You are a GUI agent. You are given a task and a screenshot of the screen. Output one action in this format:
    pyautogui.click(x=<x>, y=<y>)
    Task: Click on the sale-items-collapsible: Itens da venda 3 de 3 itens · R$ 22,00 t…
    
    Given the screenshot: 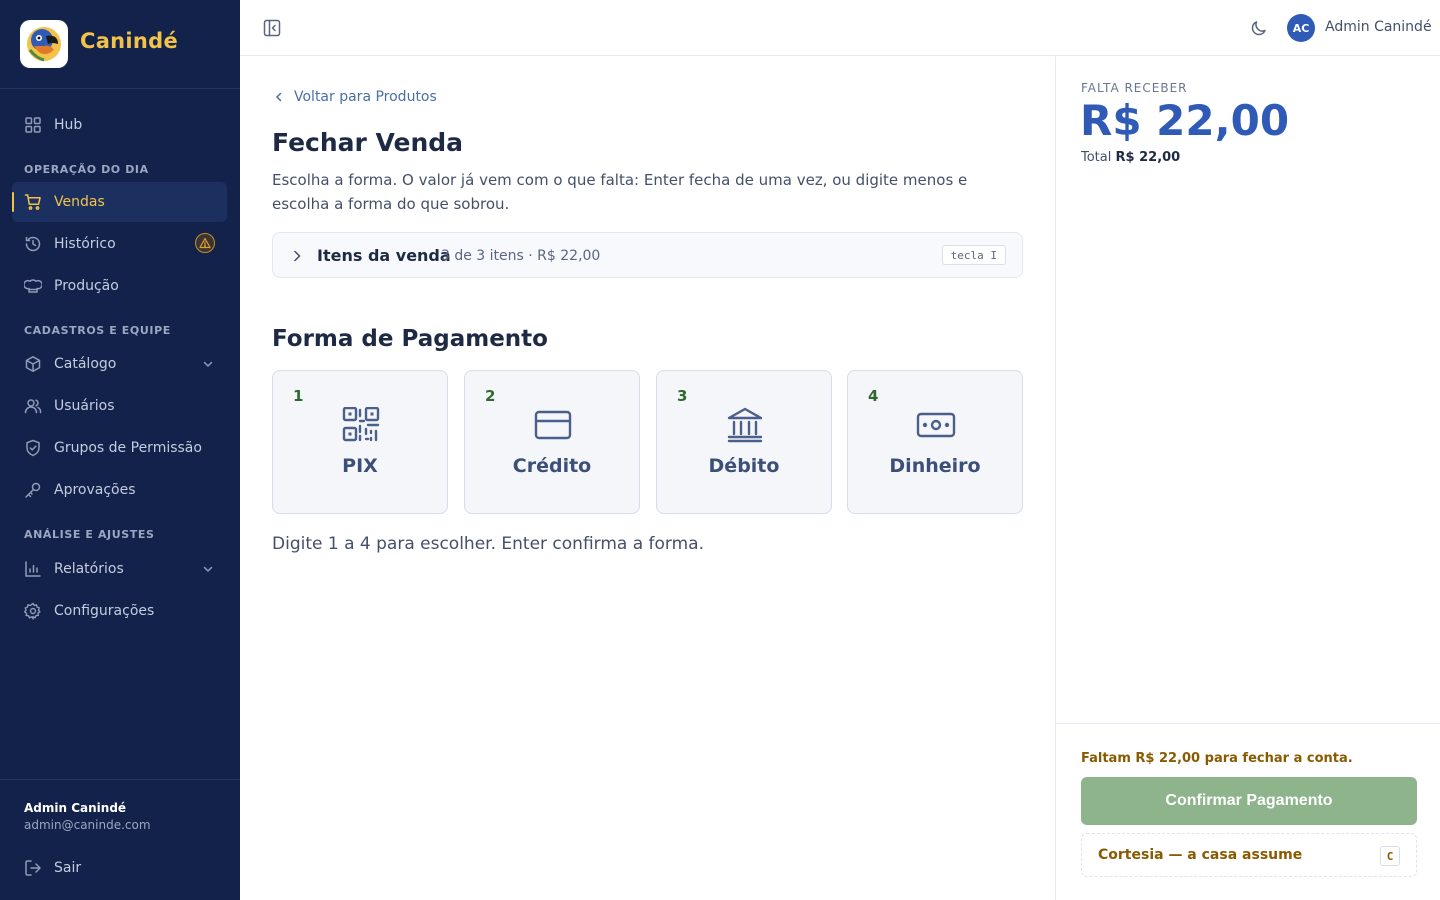 What is the action you would take?
    pyautogui.click(x=647, y=255)
    